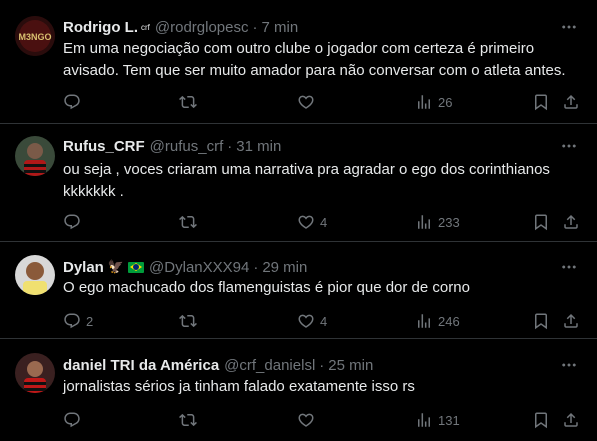  I want to click on views-button: 131, so click(437, 420).